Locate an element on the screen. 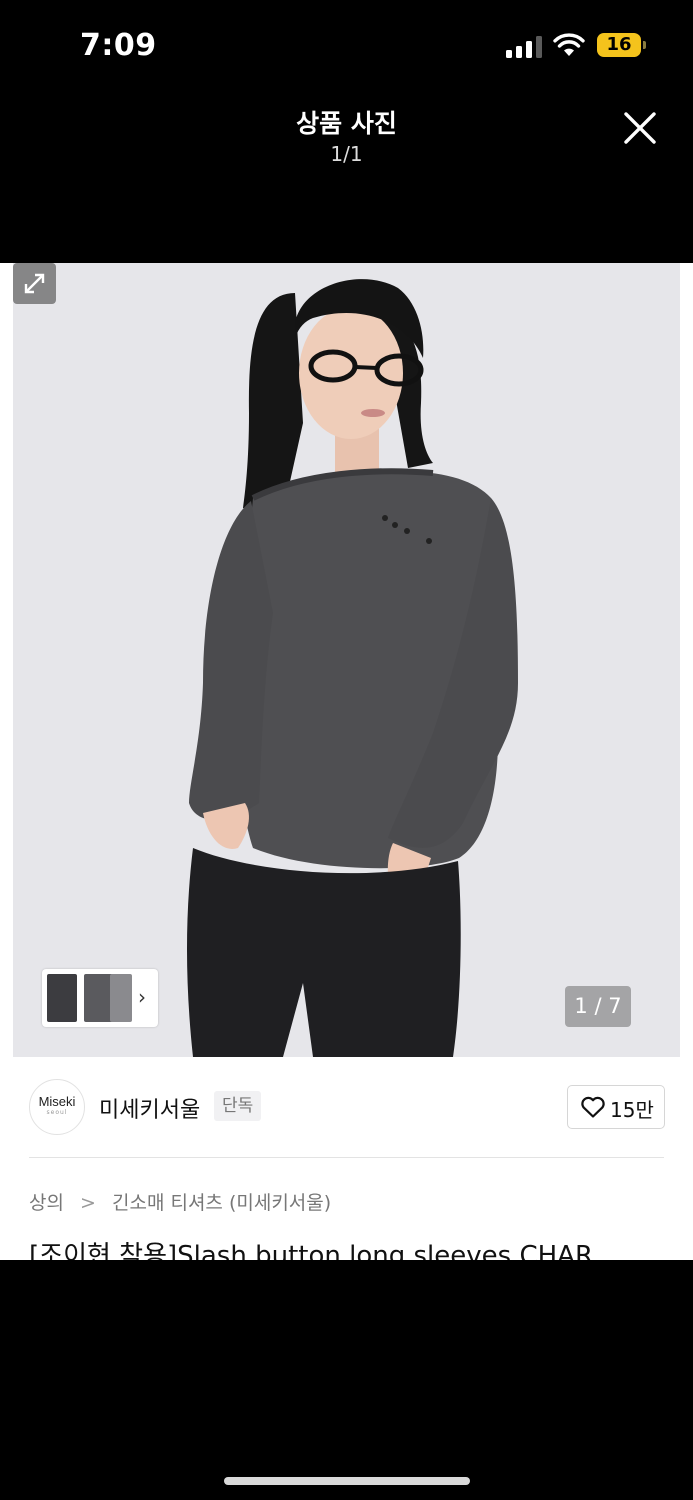 The width and height of the screenshot is (693, 1500). heart-outline-icon is located at coordinates (593, 1107).